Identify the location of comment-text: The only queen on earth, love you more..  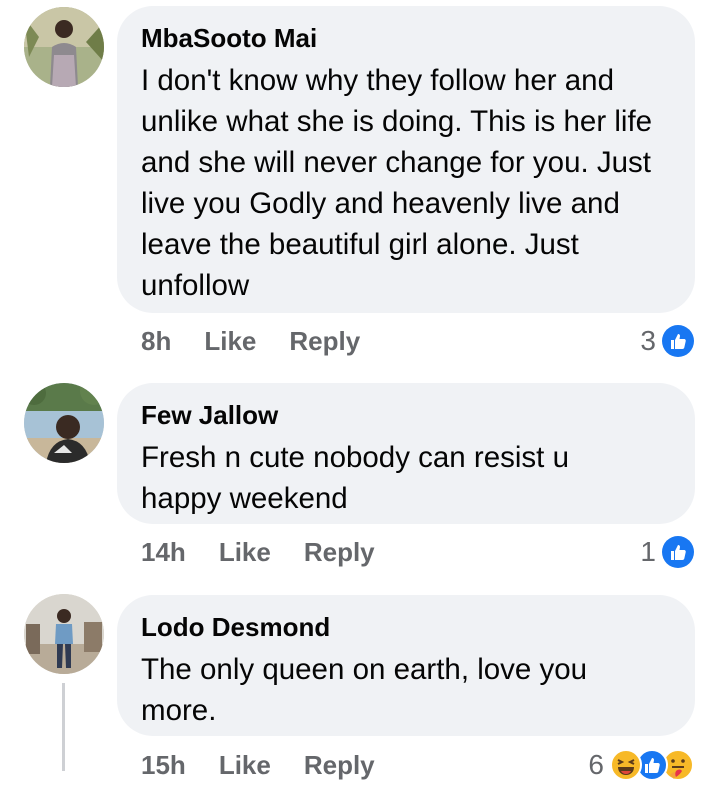
(364, 690).